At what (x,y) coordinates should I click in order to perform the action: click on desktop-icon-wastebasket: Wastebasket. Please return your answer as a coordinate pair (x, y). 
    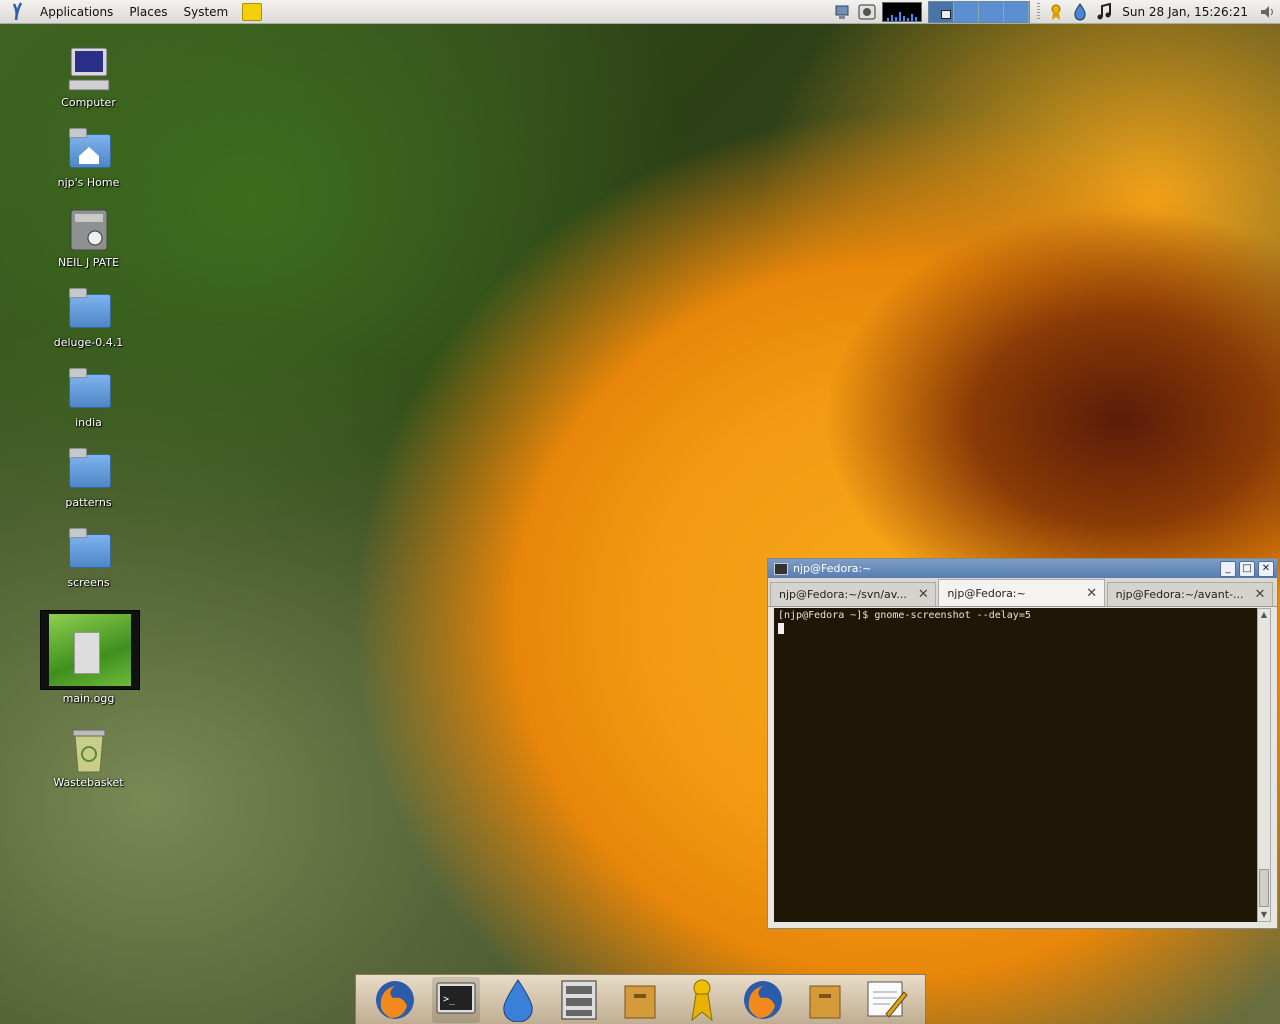
    Looking at the image, I should click on (88, 757).